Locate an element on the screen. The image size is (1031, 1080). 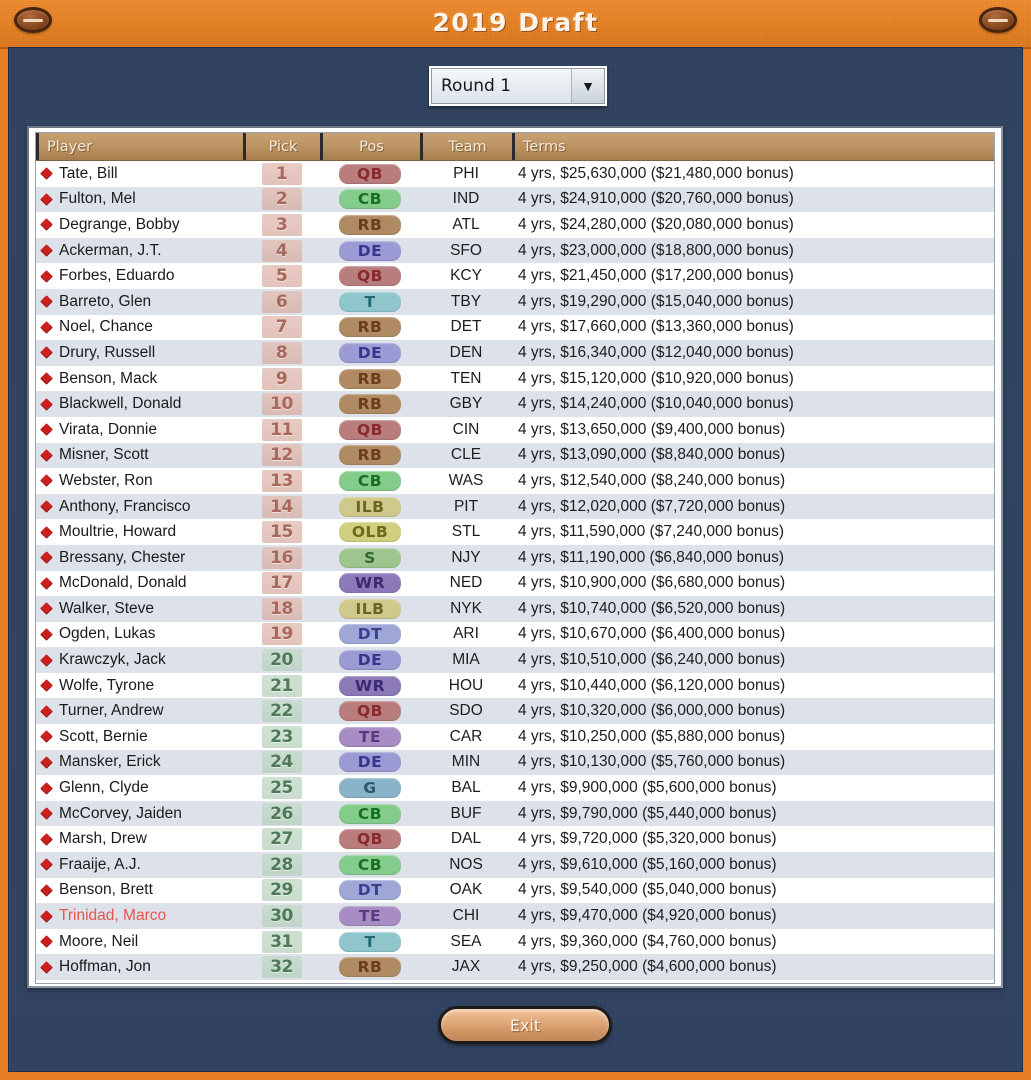
pick-number-badge: 12 is located at coordinates (281, 455).